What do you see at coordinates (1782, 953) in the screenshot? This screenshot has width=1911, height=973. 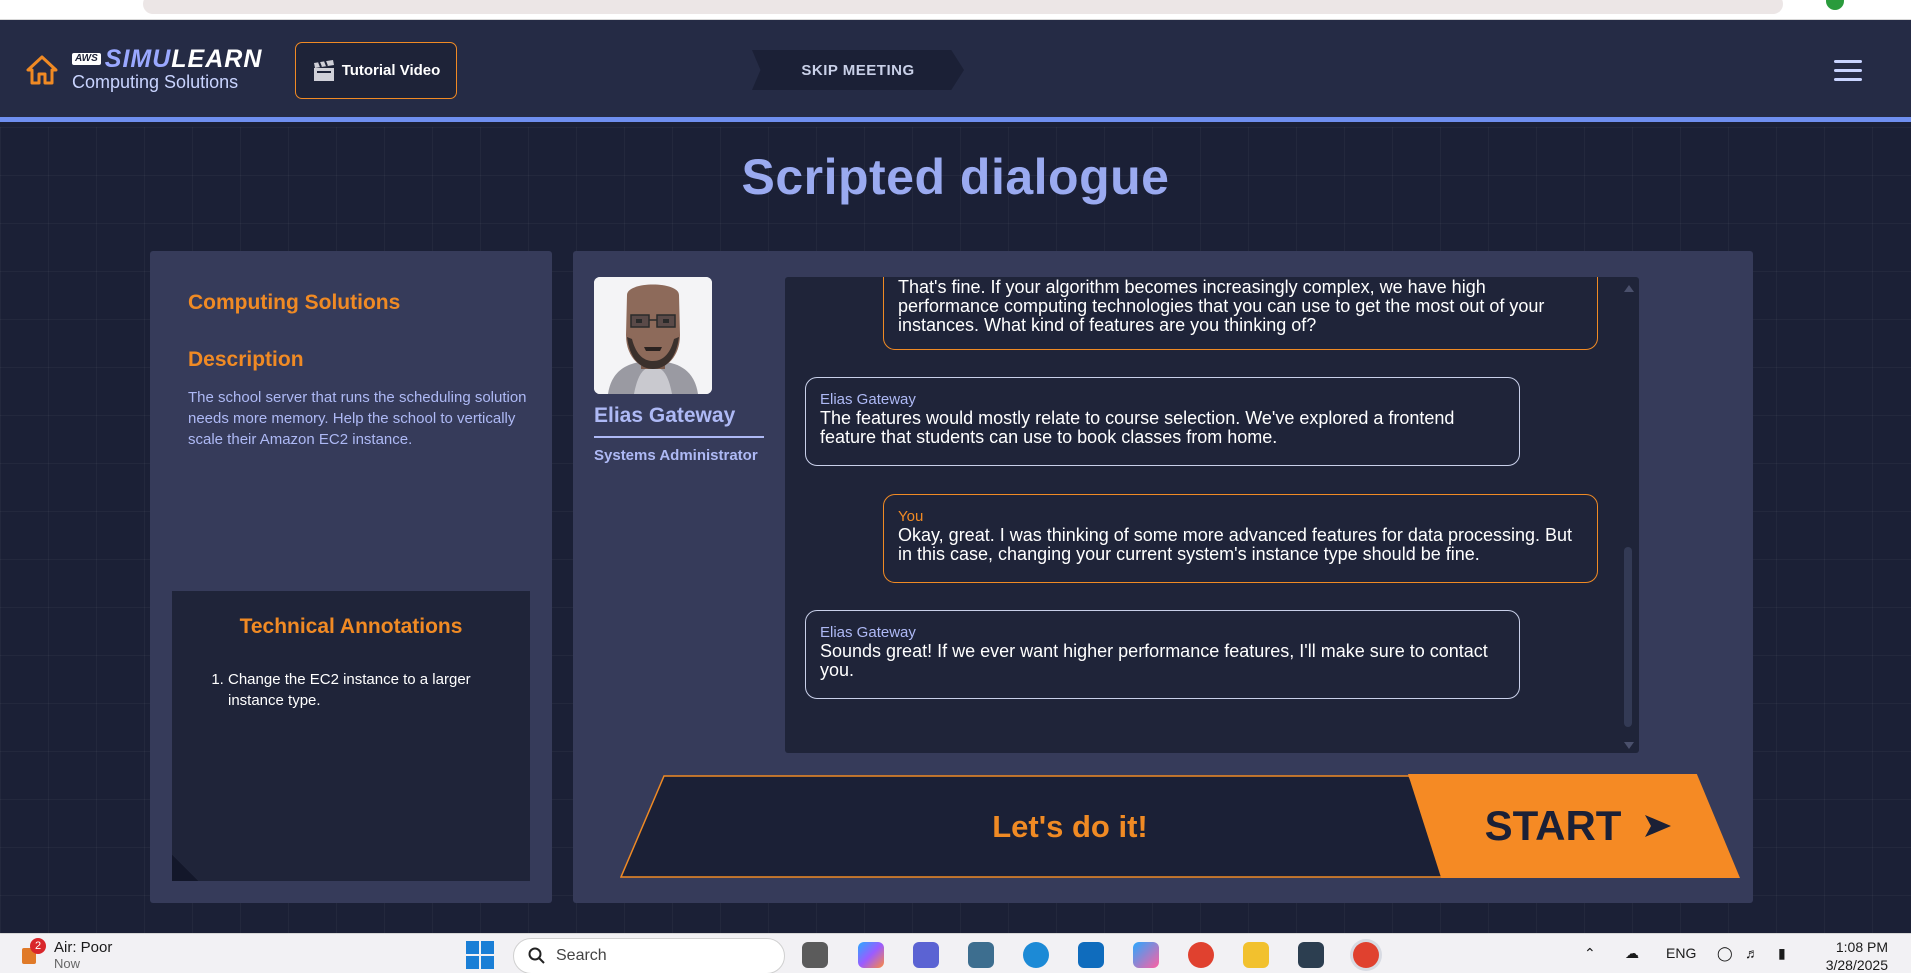 I see `battery-icon: ▮` at bounding box center [1782, 953].